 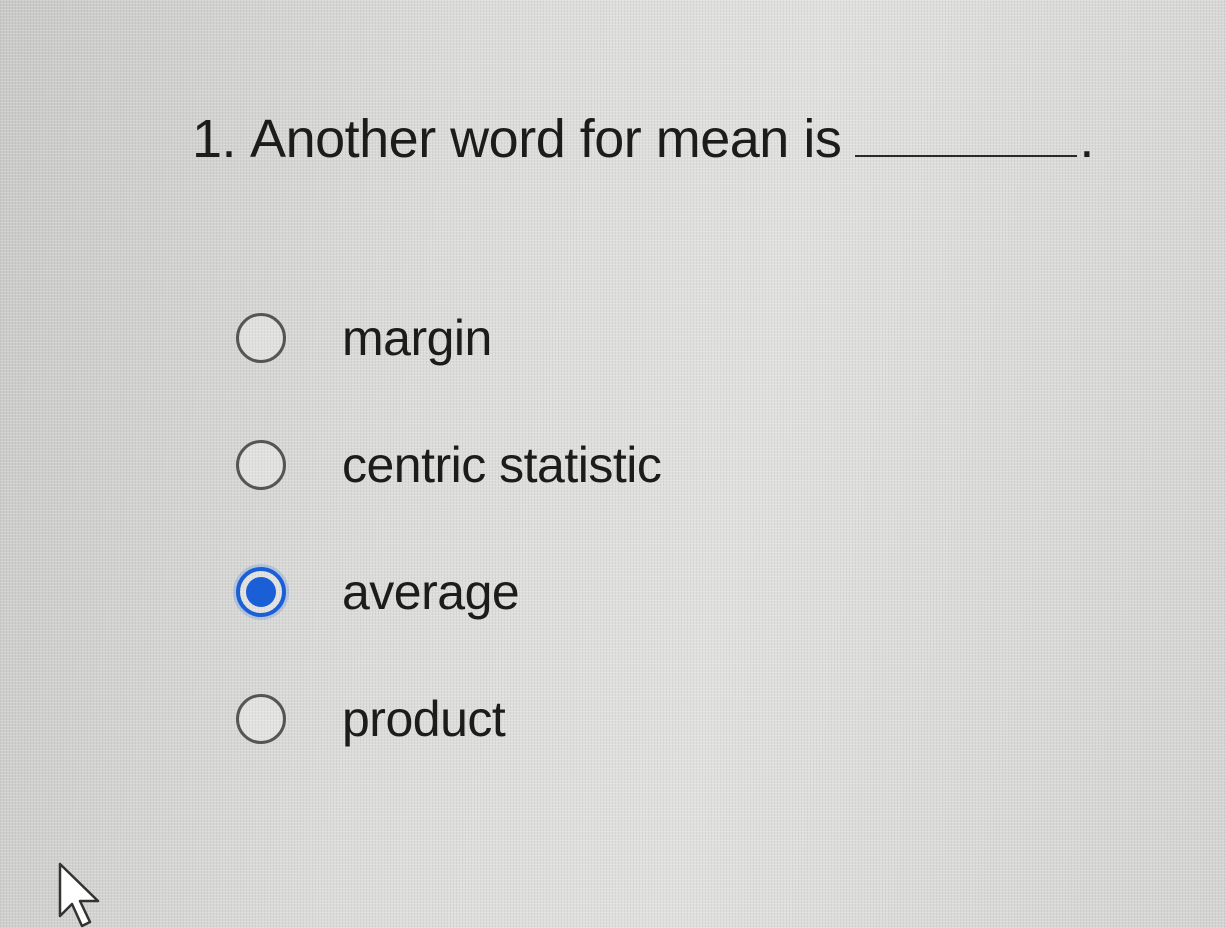 What do you see at coordinates (417, 338) in the screenshot?
I see `option-label: margin` at bounding box center [417, 338].